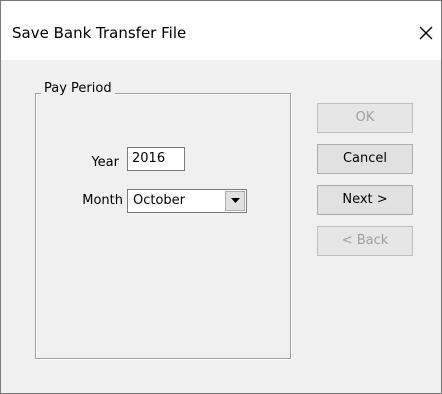 The width and height of the screenshot is (442, 394). What do you see at coordinates (365, 159) in the screenshot?
I see `cancel-button: Cancel` at bounding box center [365, 159].